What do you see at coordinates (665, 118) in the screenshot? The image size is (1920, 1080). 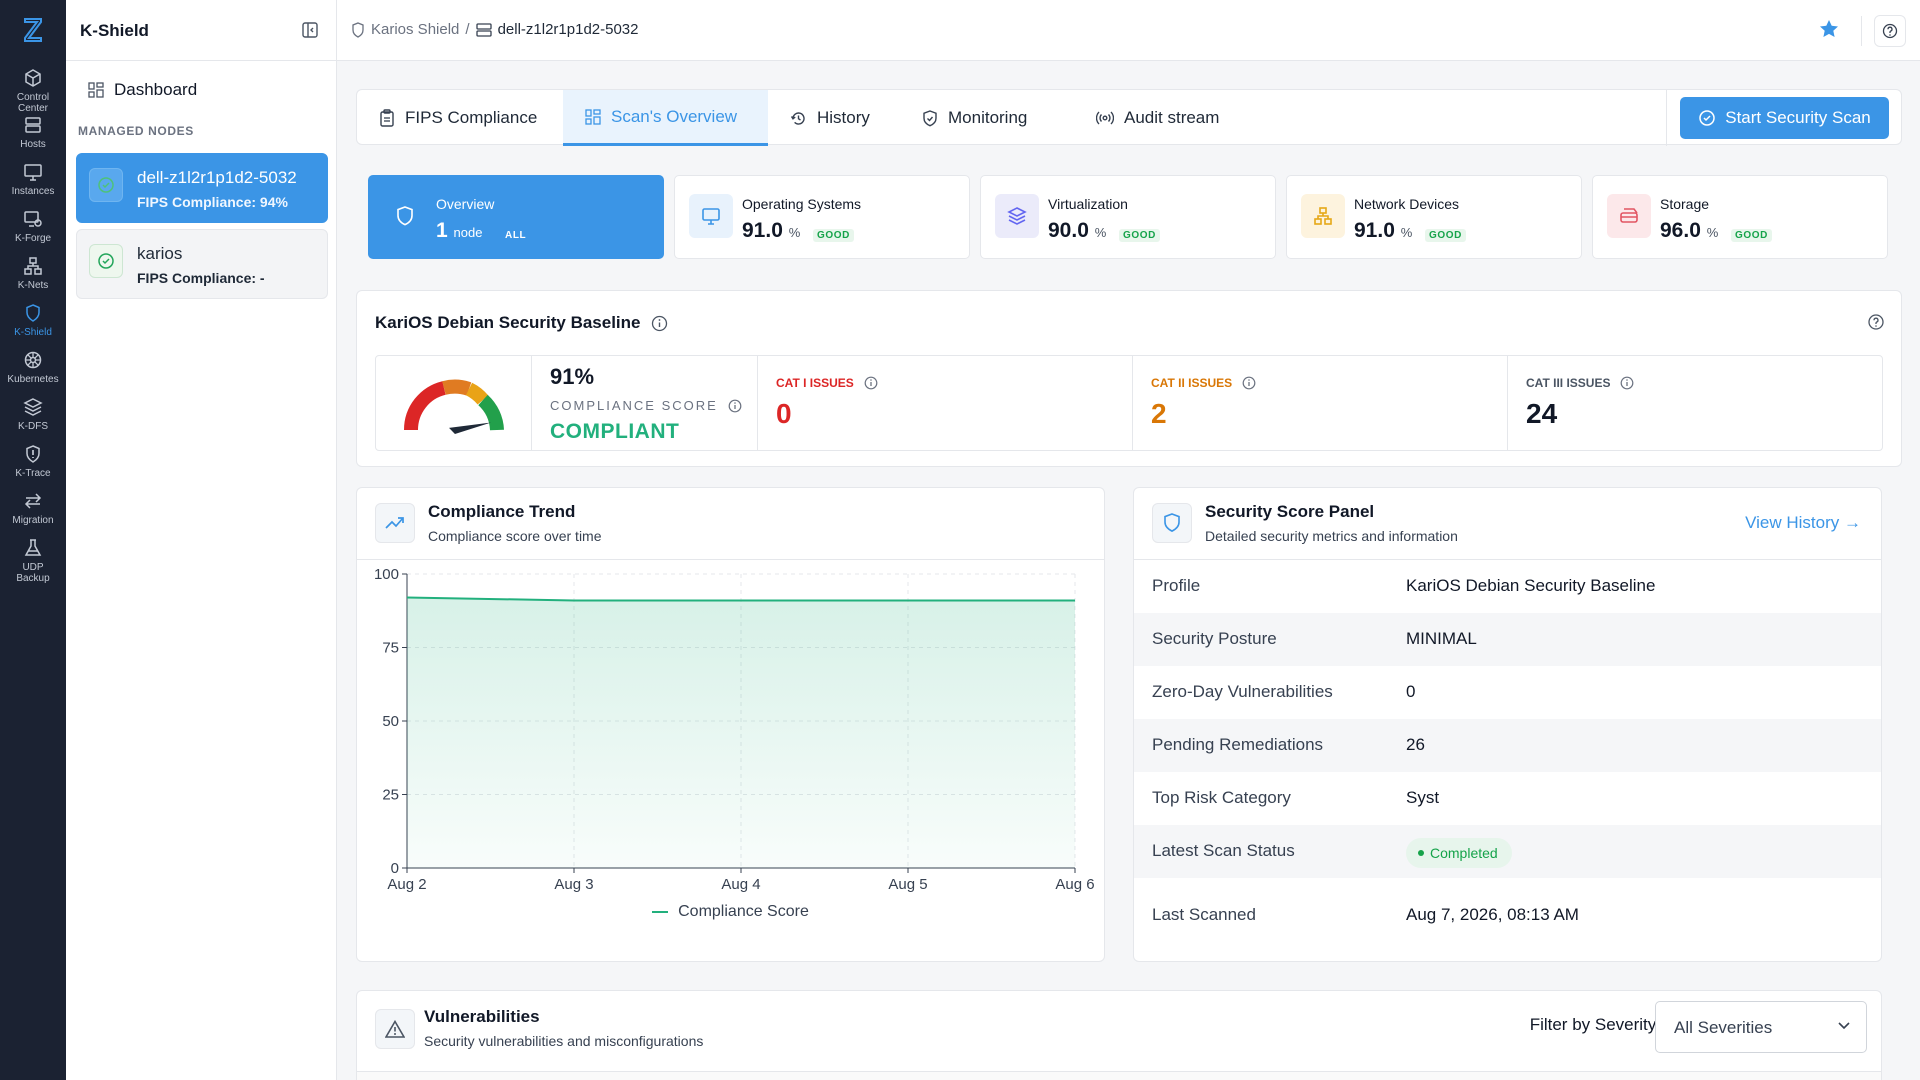 I see `tab-scans-overview: Scan's Overview` at bounding box center [665, 118].